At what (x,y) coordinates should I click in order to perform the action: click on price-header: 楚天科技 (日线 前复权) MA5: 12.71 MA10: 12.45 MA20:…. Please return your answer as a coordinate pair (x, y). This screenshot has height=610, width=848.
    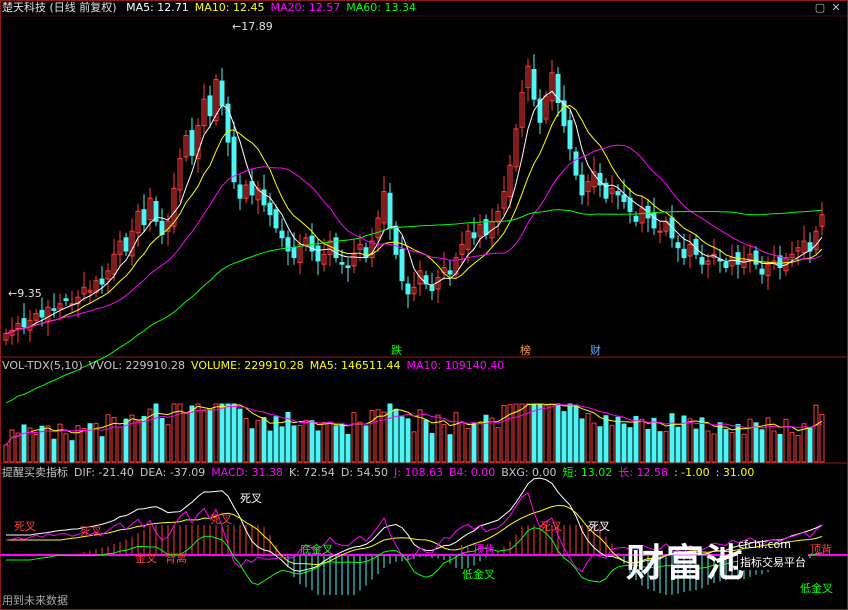
    Looking at the image, I should click on (214, 8).